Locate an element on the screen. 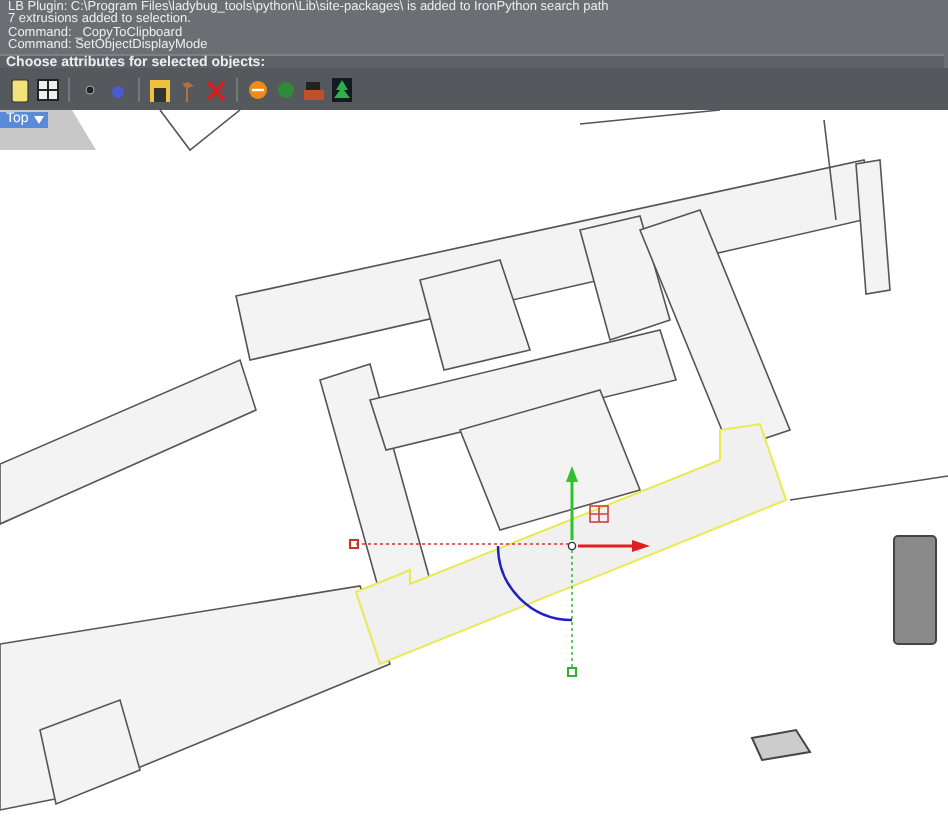  pine-tree-icon is located at coordinates (342, 89).